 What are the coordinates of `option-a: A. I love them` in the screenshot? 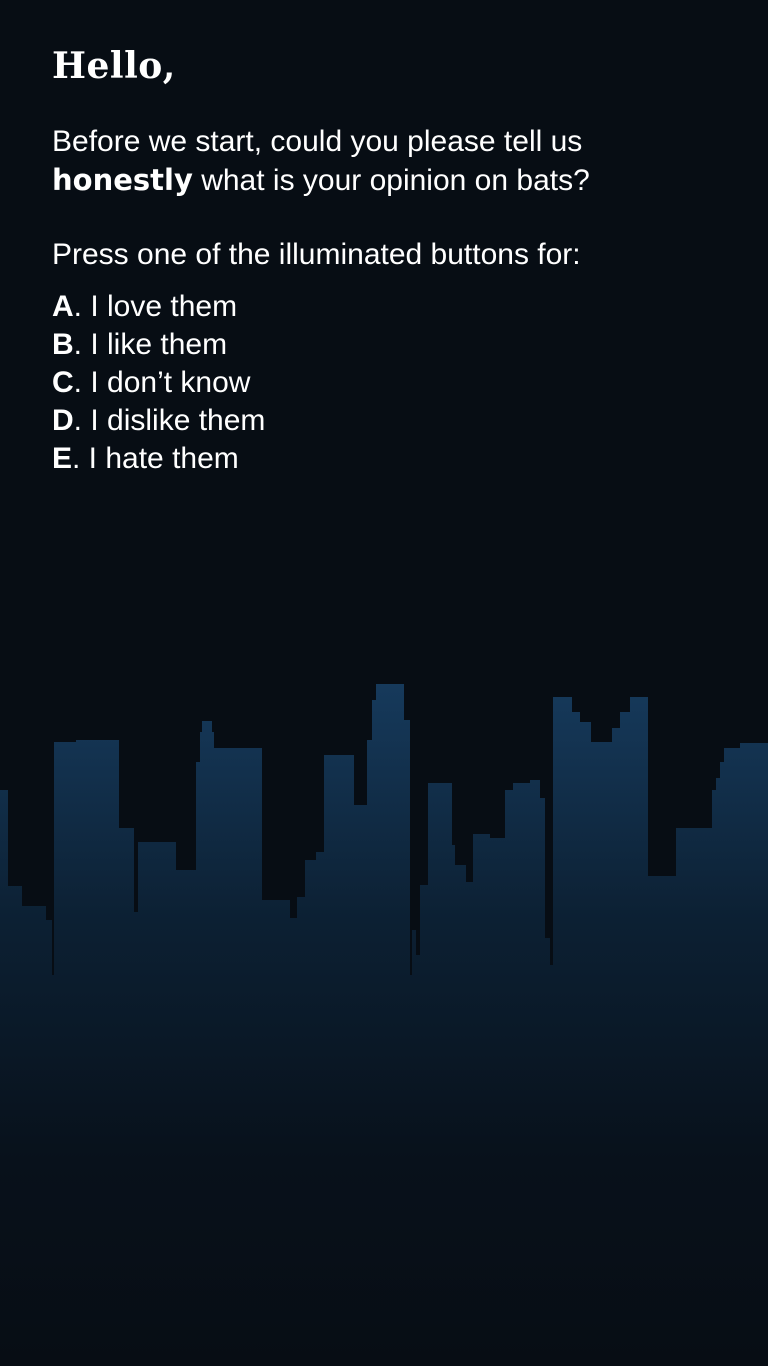 It's located at (392, 307).